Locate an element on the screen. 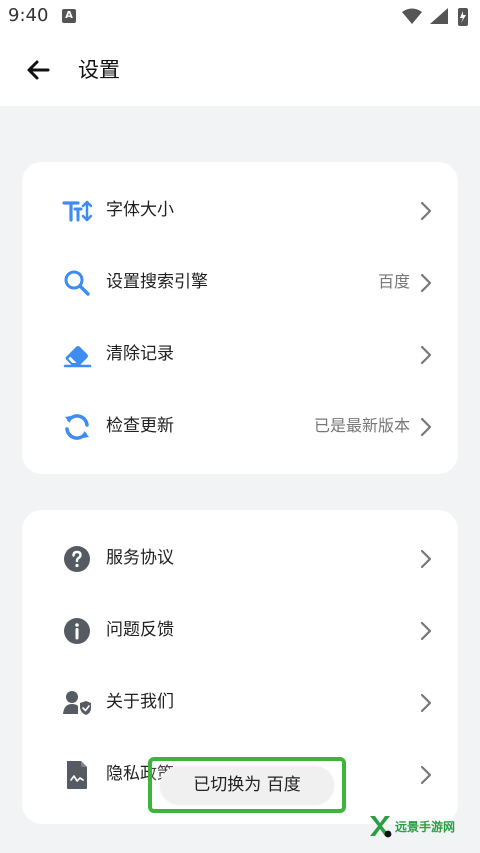 This screenshot has width=480, height=853. settings-row-value: 已是最新版本 is located at coordinates (361, 425).